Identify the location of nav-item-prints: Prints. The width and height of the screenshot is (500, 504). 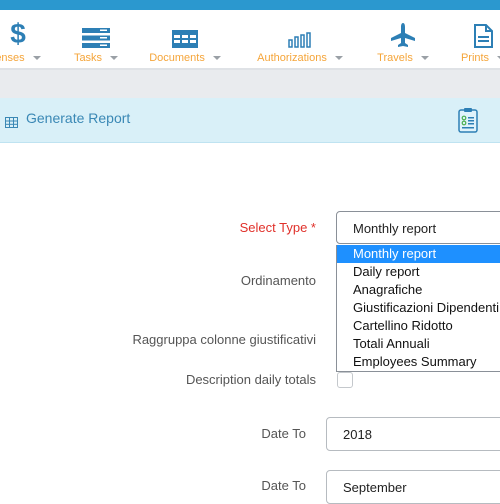
(479, 39).